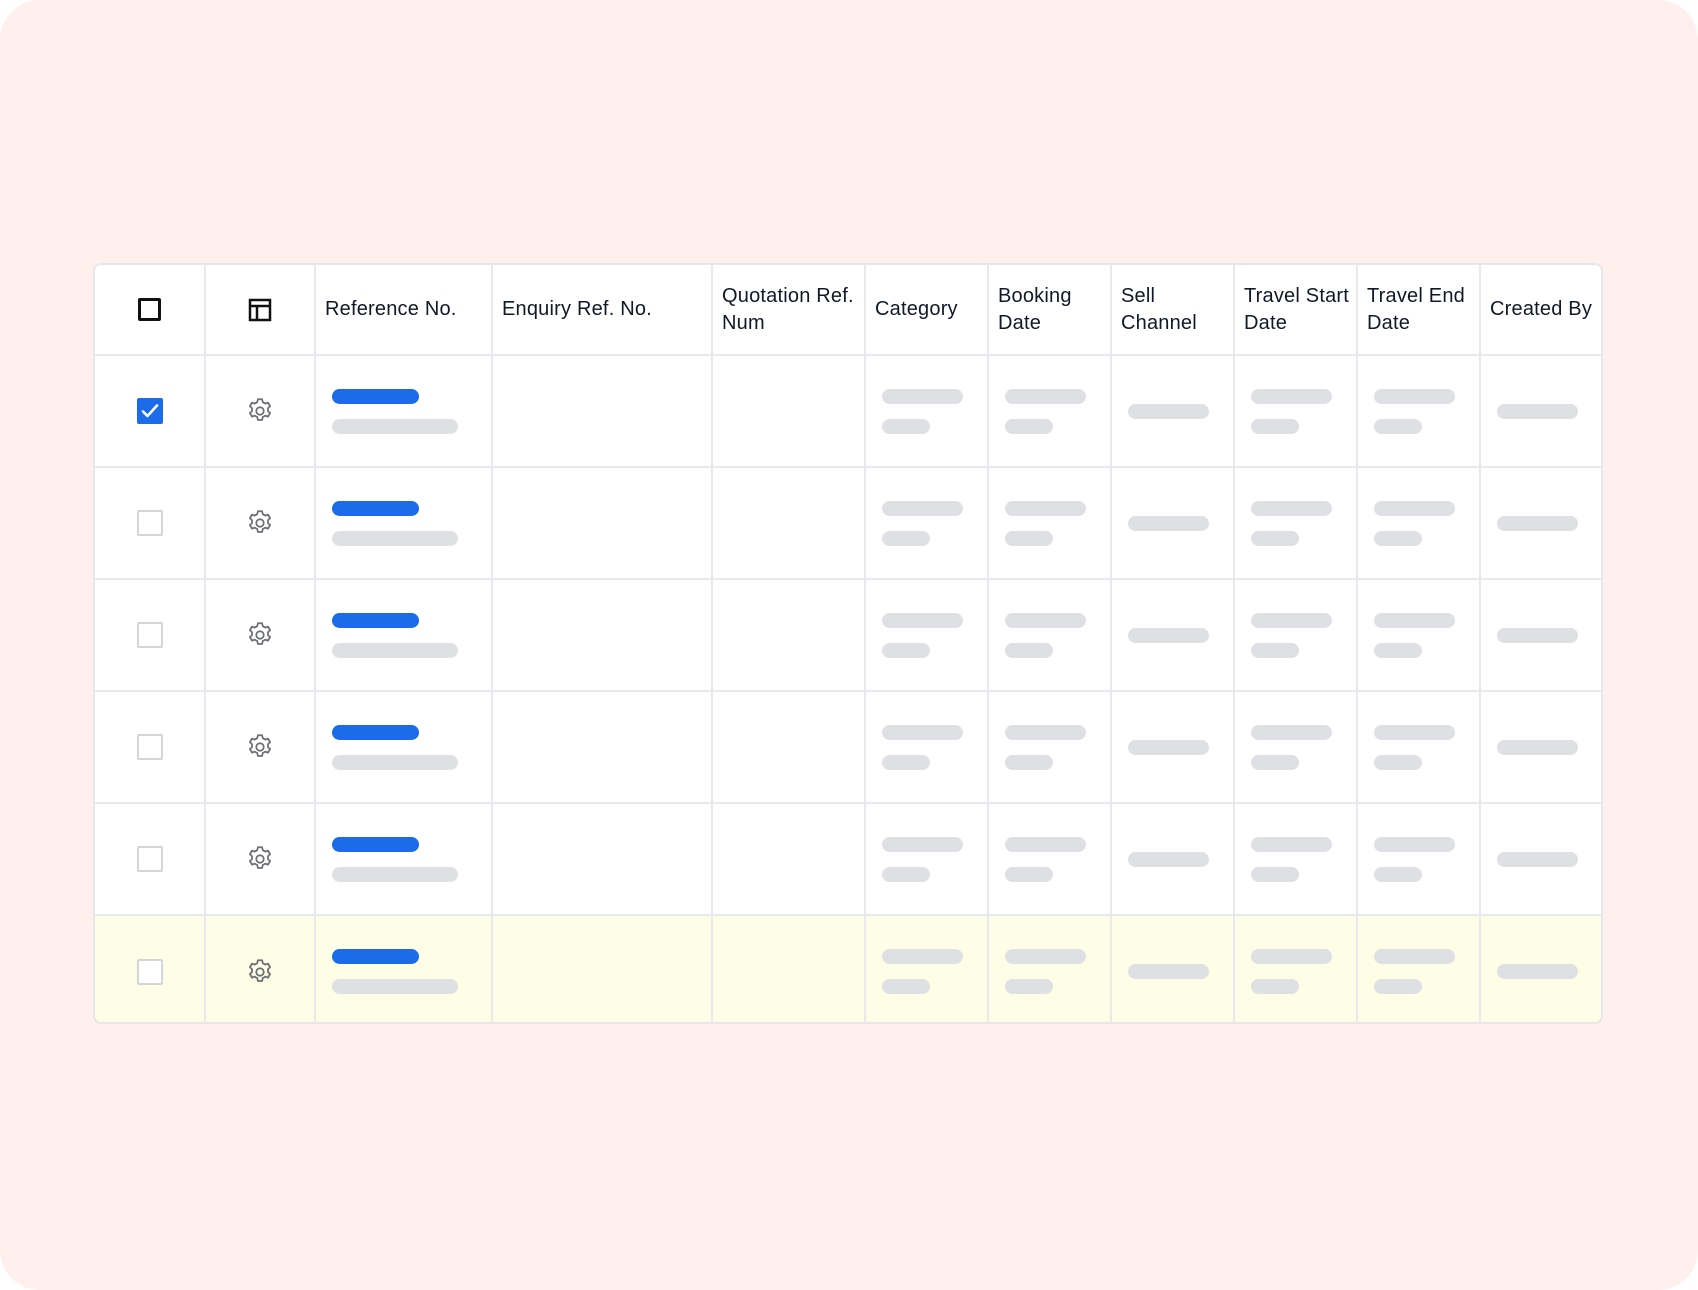 This screenshot has width=1698, height=1290. What do you see at coordinates (404, 635) in the screenshot?
I see `reference-no-cell` at bounding box center [404, 635].